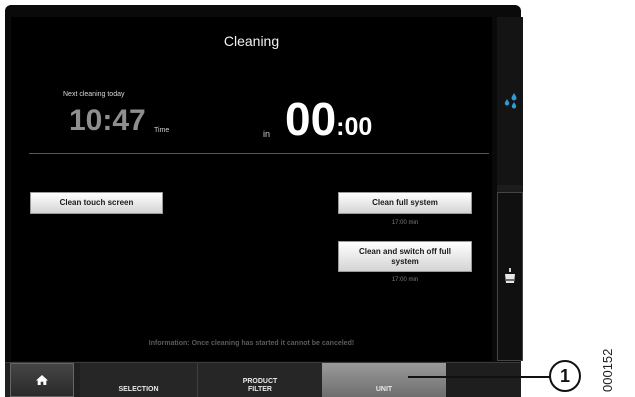 The image size is (635, 397). I want to click on bottom-navigation: SELECTION PRODUCT FILTER UNIT, so click(263, 379).